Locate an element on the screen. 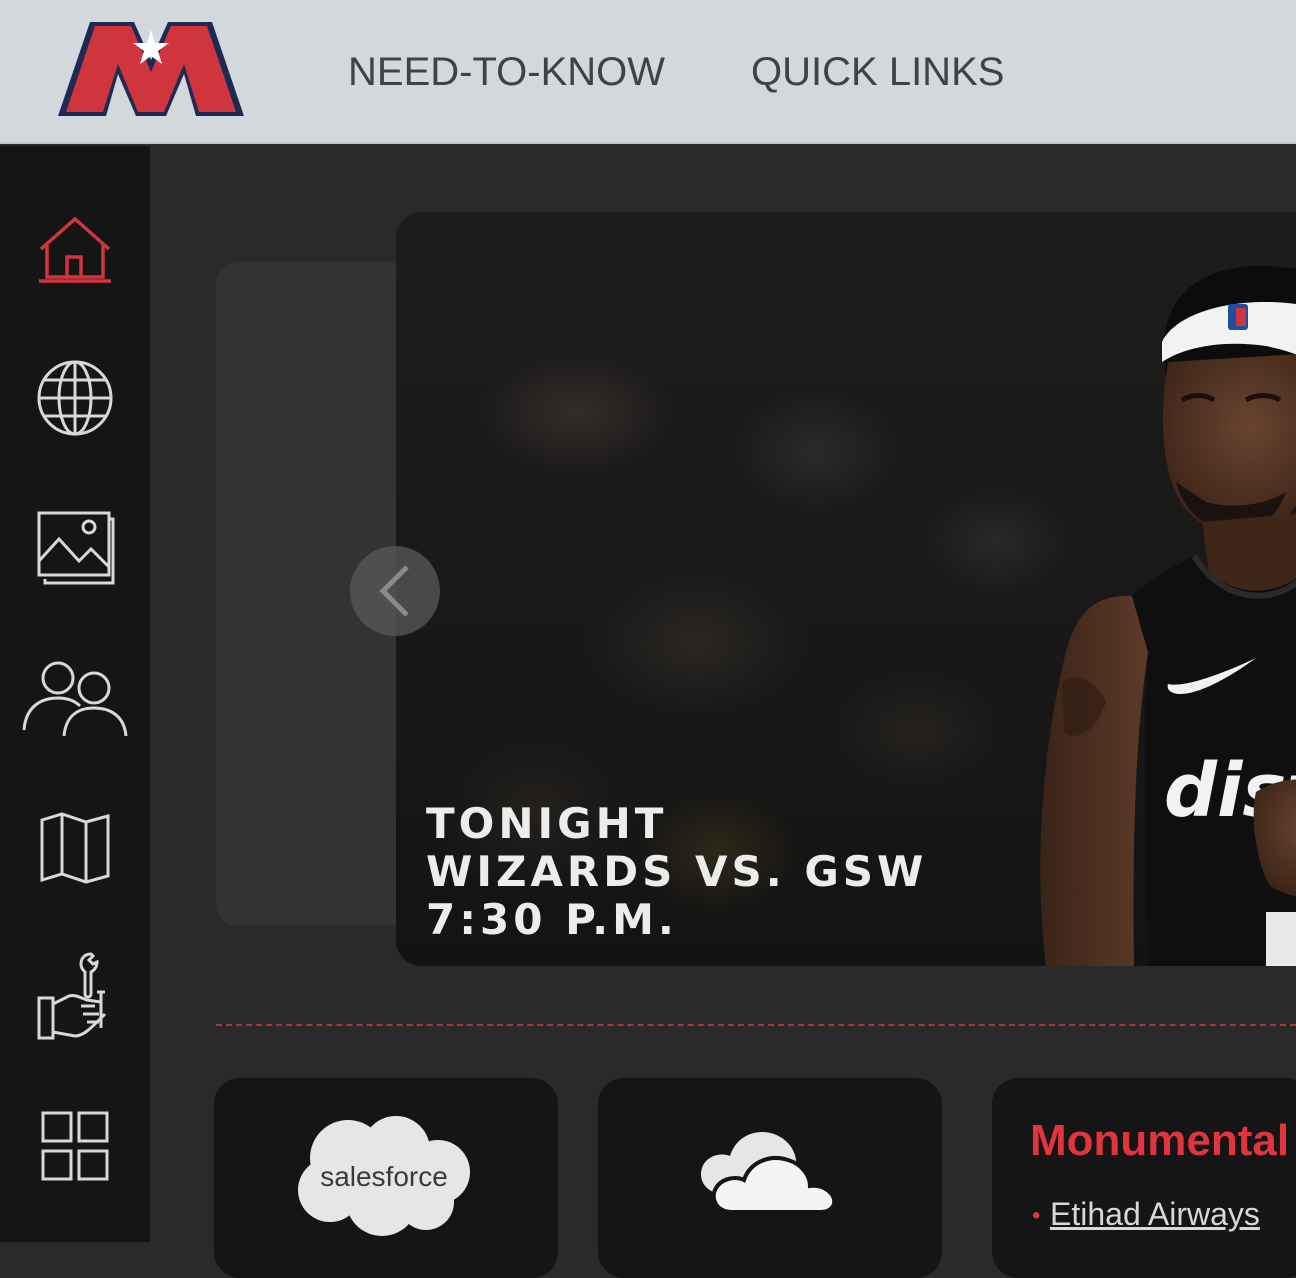 The image size is (1296, 1278). nav-quick-links: QUICK LINKS is located at coordinates (877, 72).